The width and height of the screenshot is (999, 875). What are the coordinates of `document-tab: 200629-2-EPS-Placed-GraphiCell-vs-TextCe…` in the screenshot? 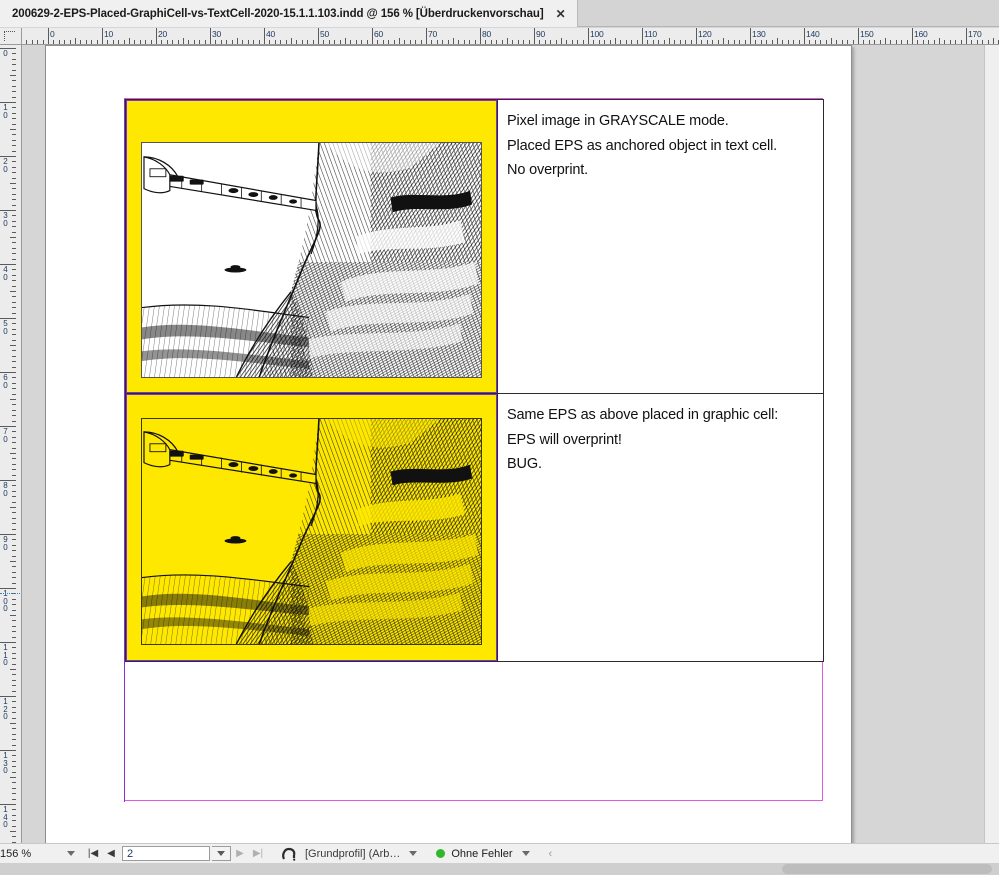 It's located at (289, 13).